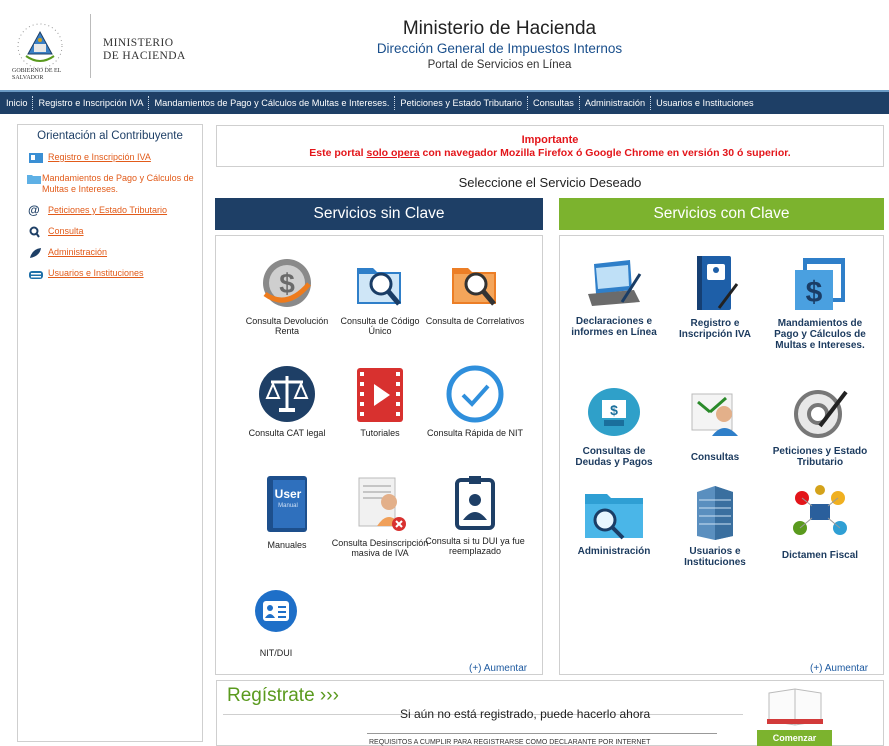 This screenshot has height=746, width=889. I want to click on nav-inicio: Inicio, so click(17, 103).